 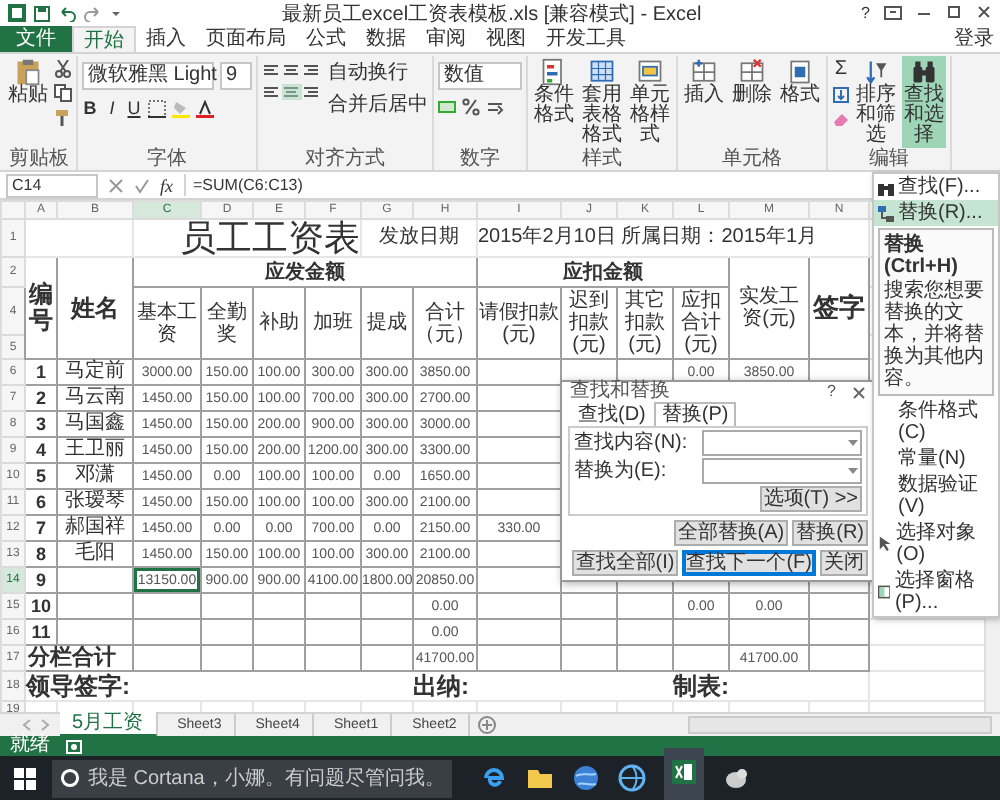 I want to click on ribbon-tab: 视图, so click(x=506, y=39).